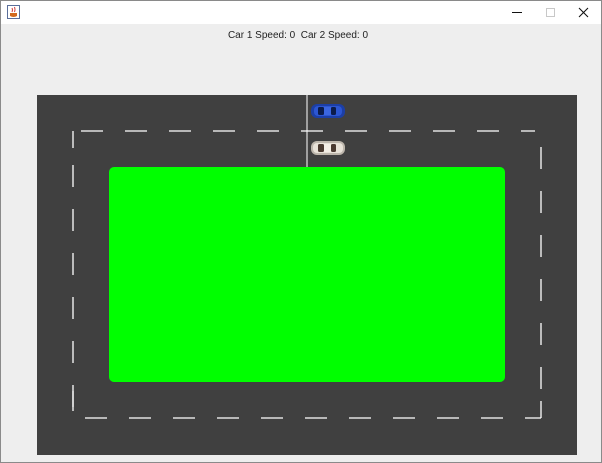  Describe the element at coordinates (13, 12) in the screenshot. I see `java-cup-icon` at that location.